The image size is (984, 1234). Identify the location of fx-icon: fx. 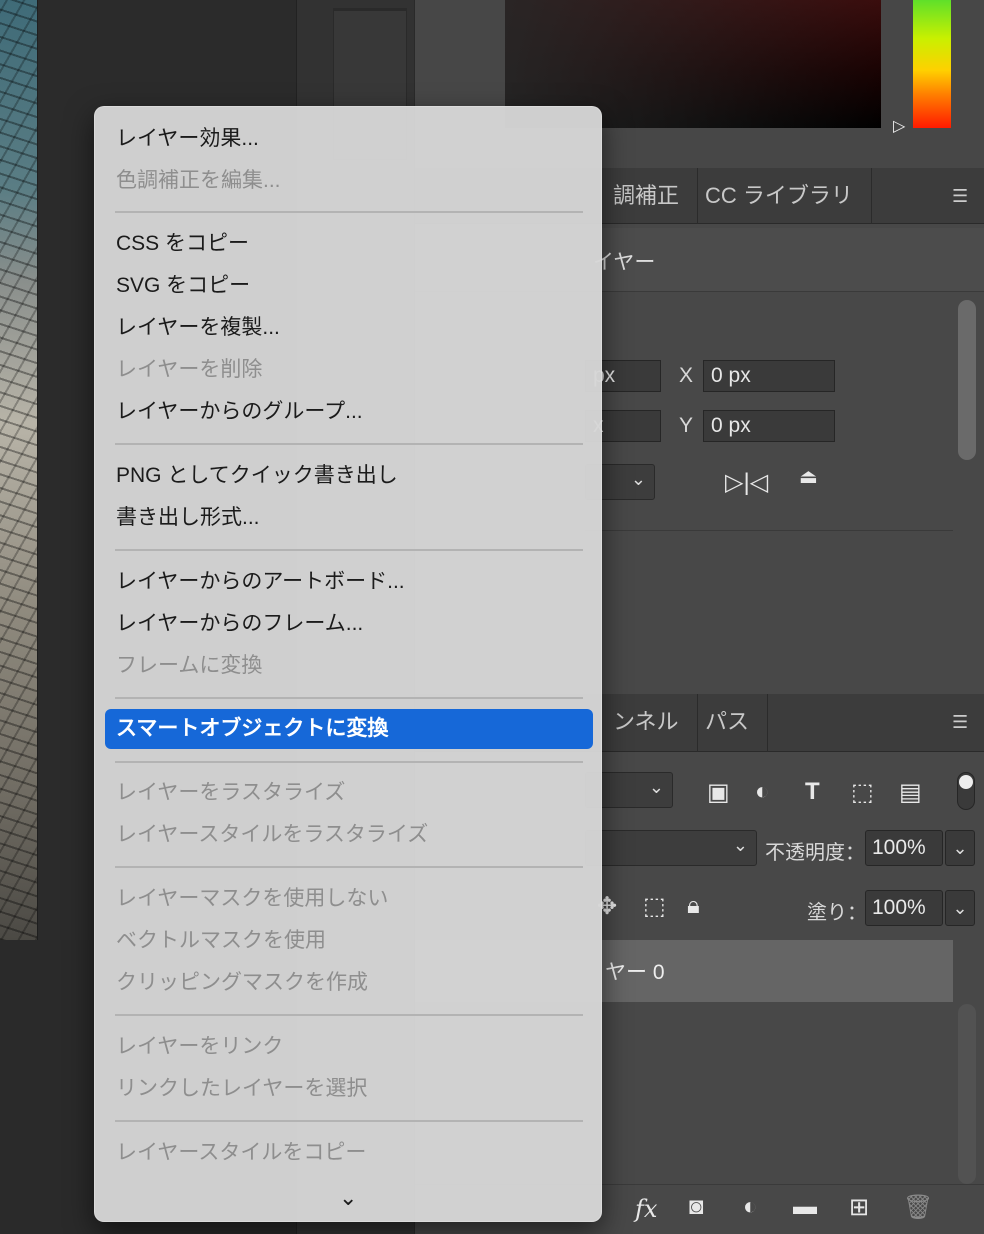
(646, 1209).